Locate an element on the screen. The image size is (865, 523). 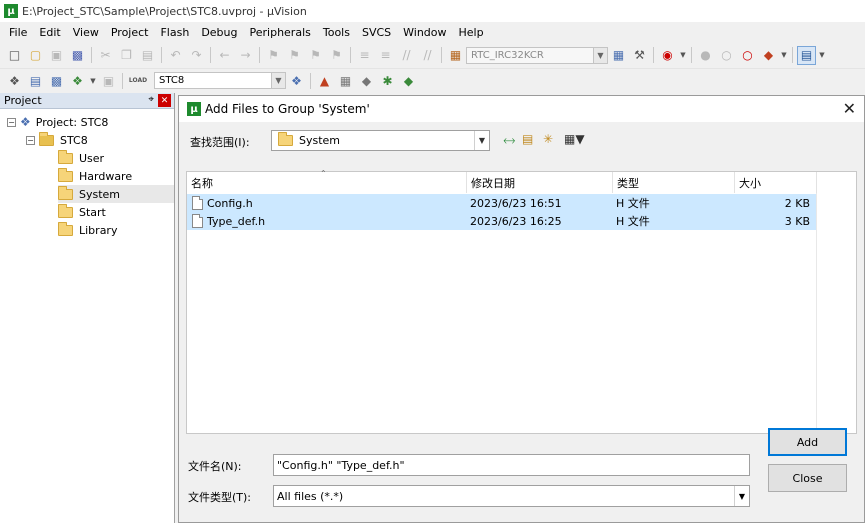
folder-icon is located at coordinates (285, 139).